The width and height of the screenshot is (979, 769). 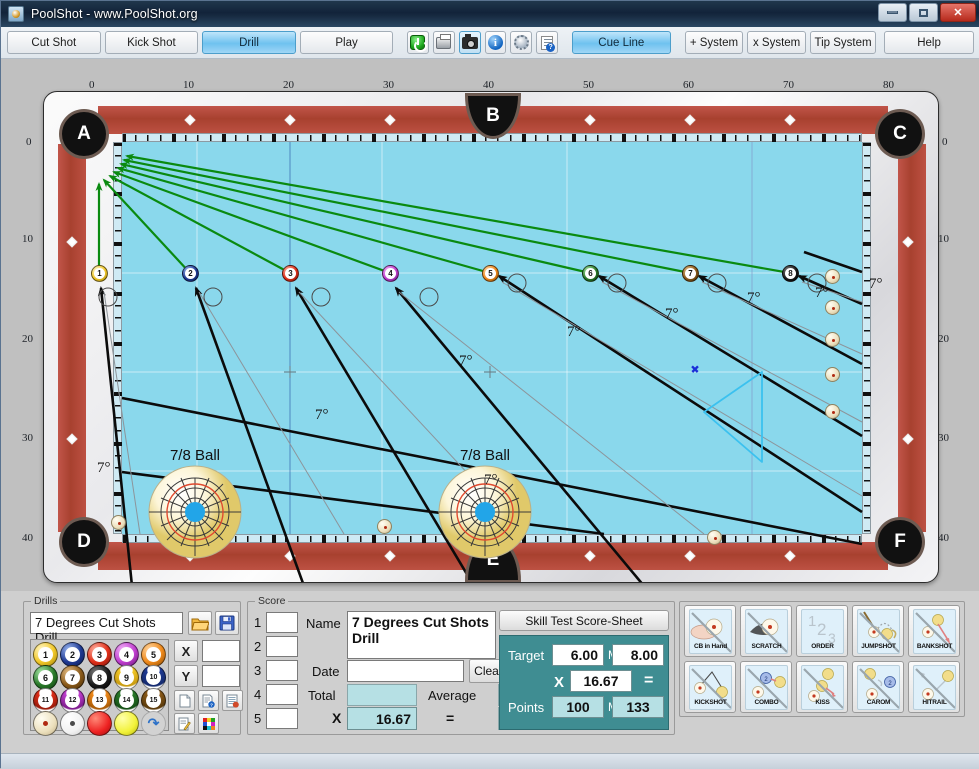 I want to click on object-ball-7: 7, so click(x=690, y=273).